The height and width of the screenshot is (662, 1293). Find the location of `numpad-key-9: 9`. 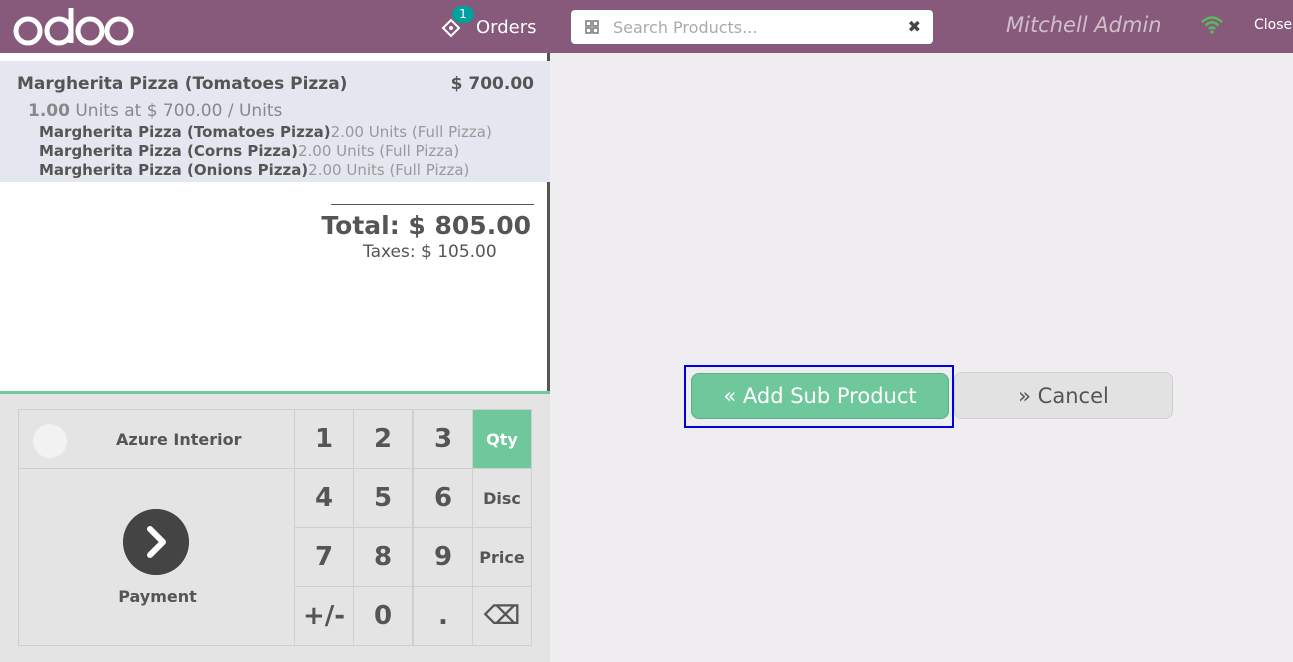

numpad-key-9: 9 is located at coordinates (443, 557).